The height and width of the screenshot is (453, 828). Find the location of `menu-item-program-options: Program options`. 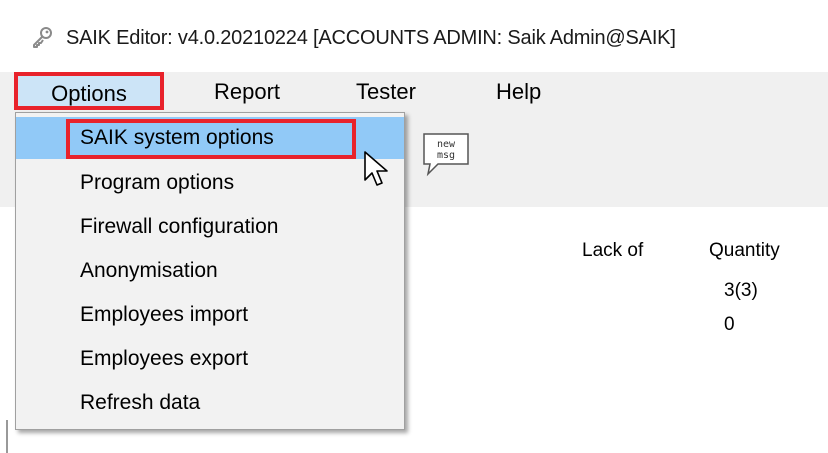

menu-item-program-options: Program options is located at coordinates (210, 183).